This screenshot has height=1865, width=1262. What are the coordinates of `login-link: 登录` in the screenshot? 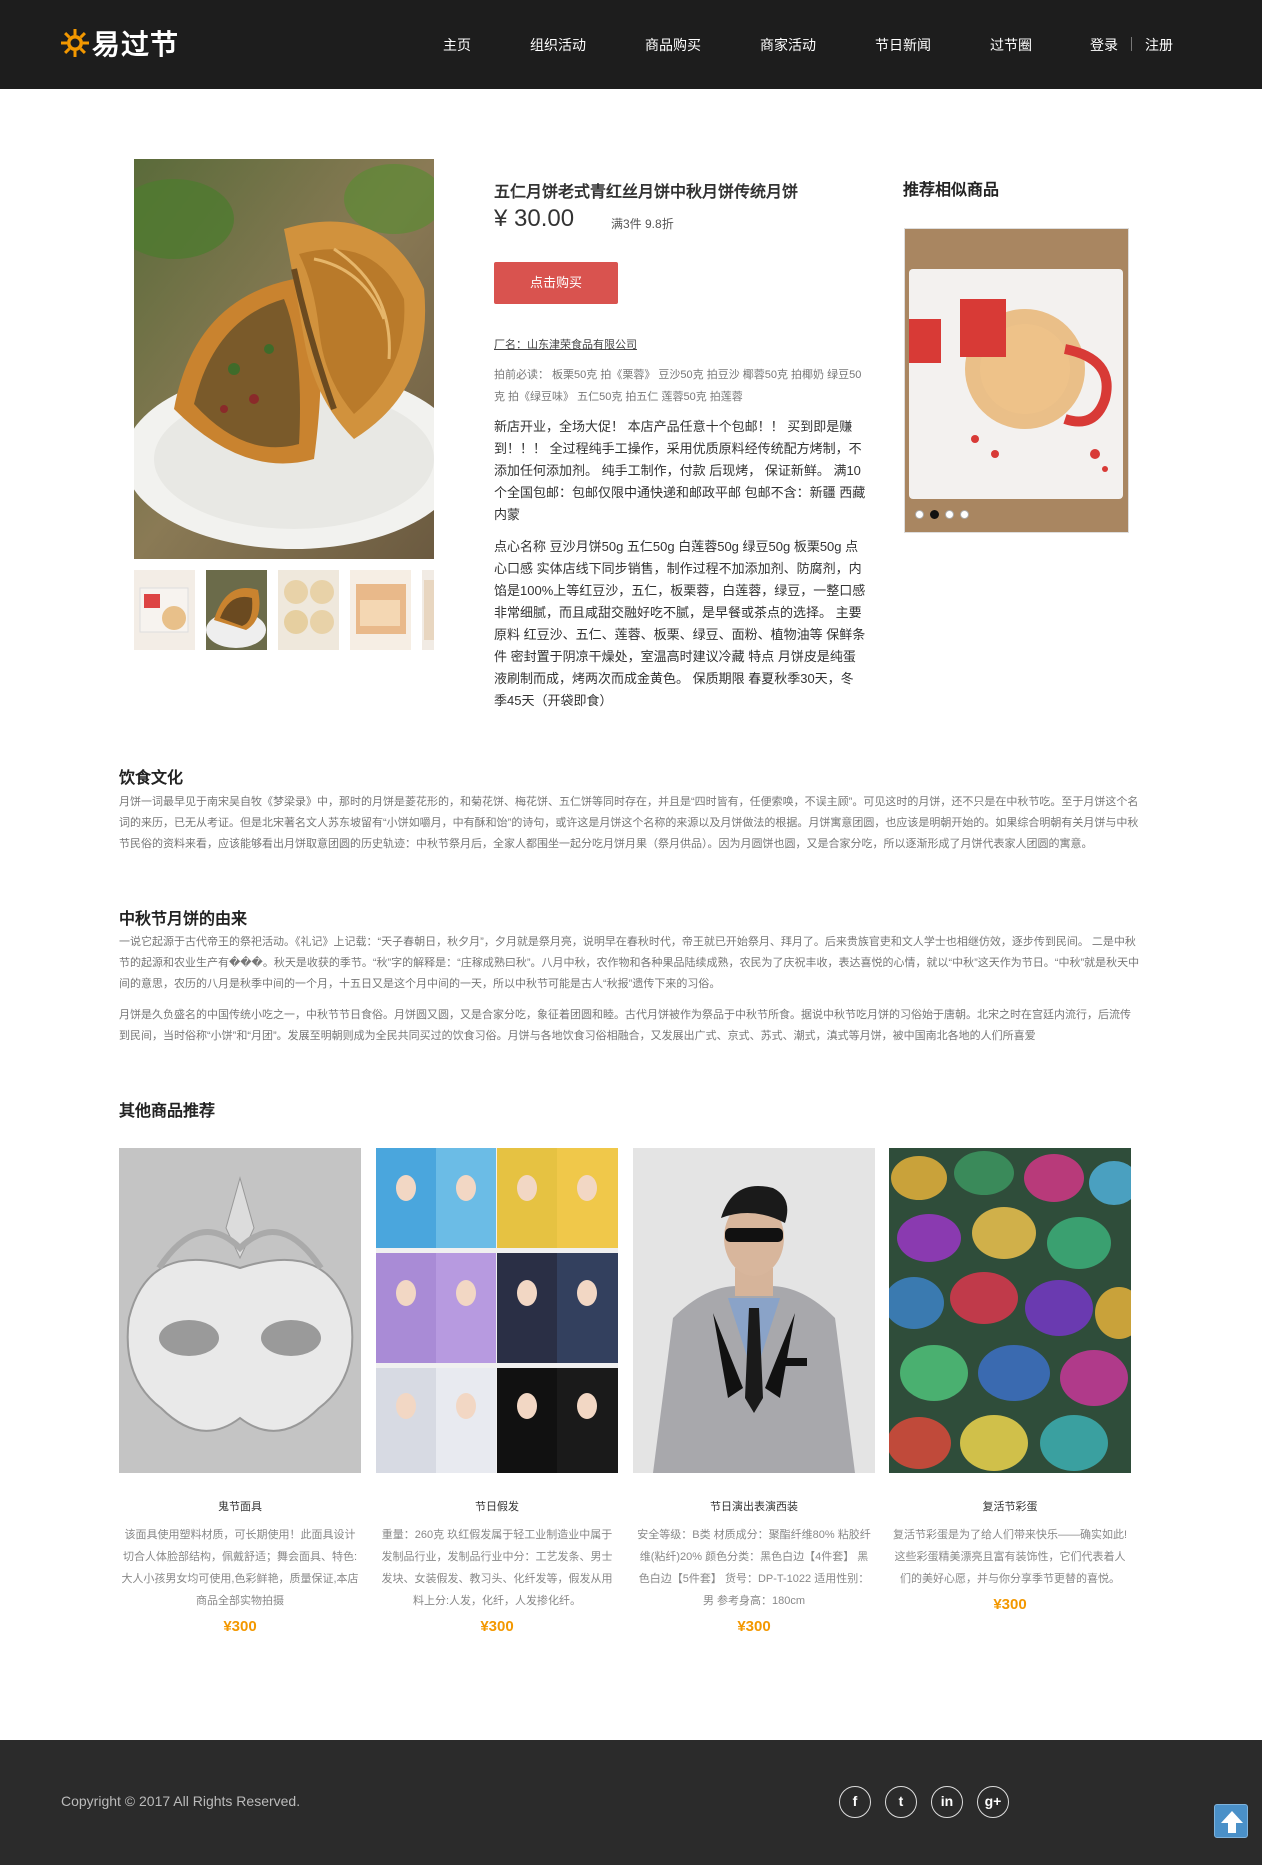 It's located at (1104, 45).